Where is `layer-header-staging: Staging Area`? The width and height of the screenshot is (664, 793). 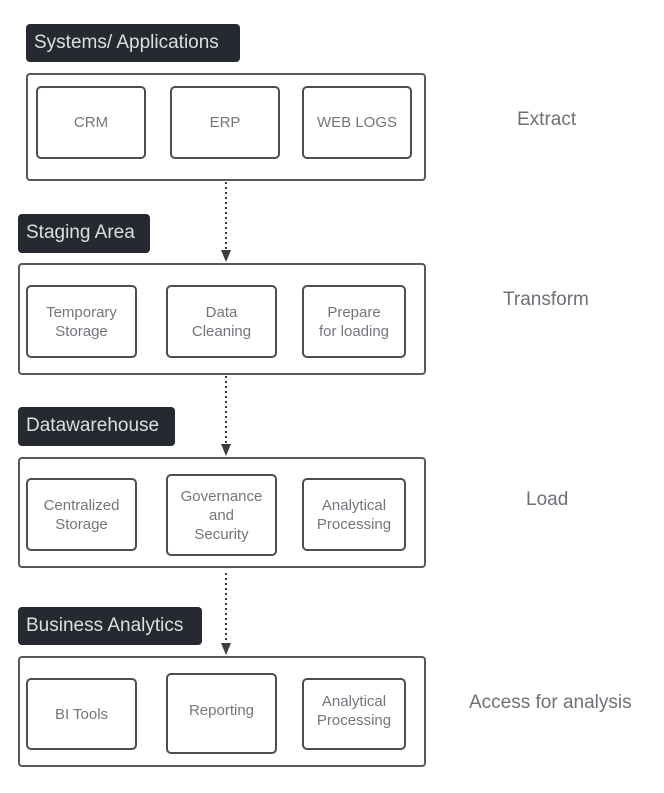
layer-header-staging: Staging Area is located at coordinates (84, 233).